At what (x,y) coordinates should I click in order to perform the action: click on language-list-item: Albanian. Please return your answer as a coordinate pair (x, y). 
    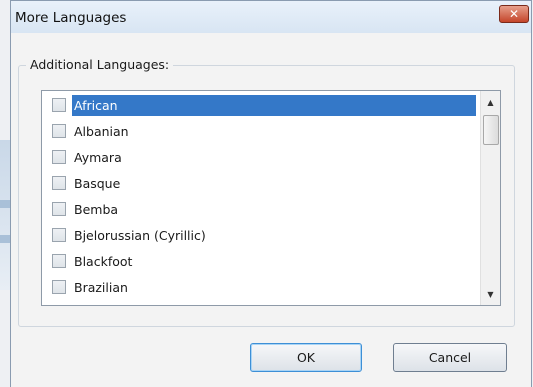
    Looking at the image, I should click on (261, 132).